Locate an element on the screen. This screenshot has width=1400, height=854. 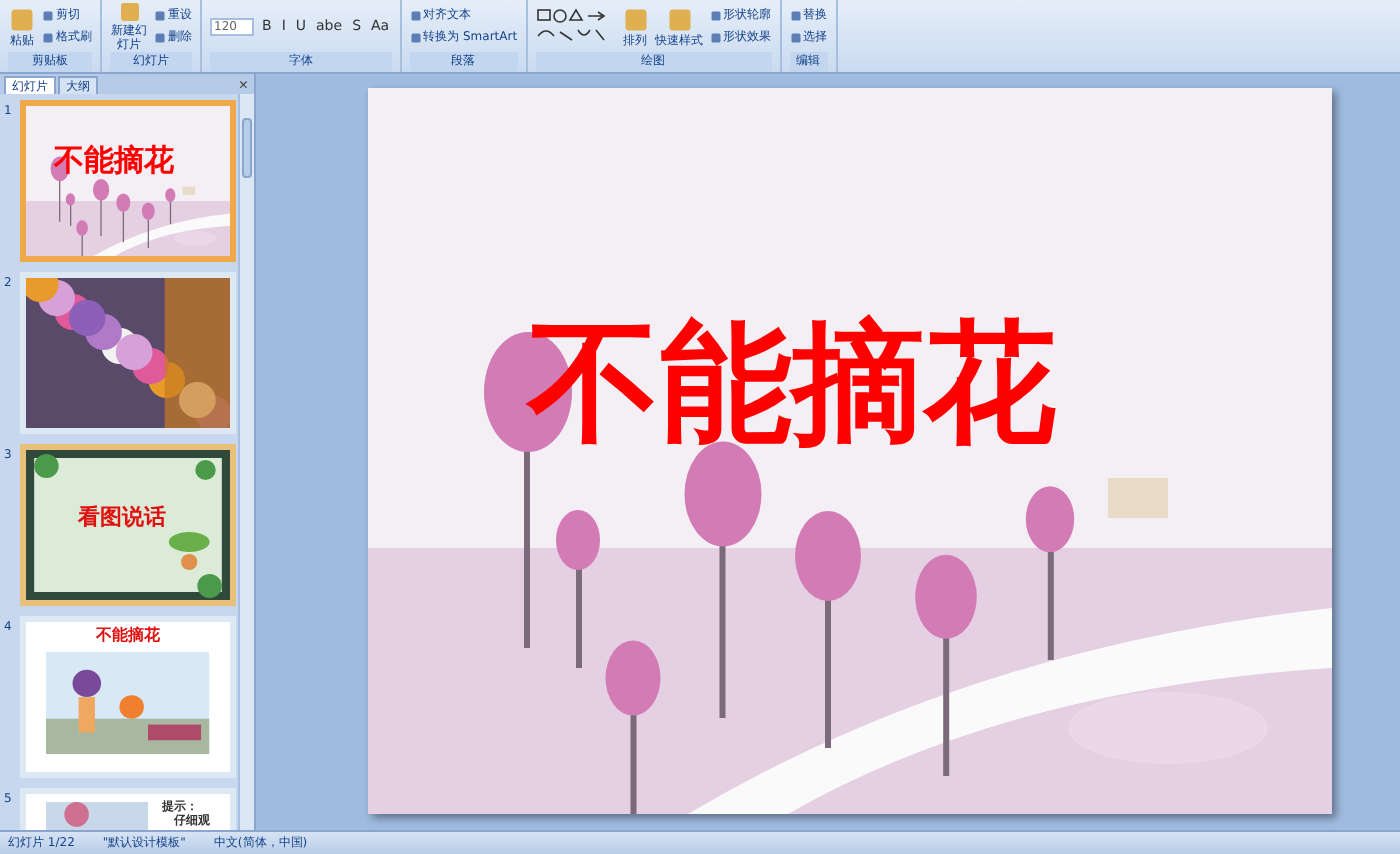
thumbnail-text: 看图说话 is located at coordinates (122, 518).